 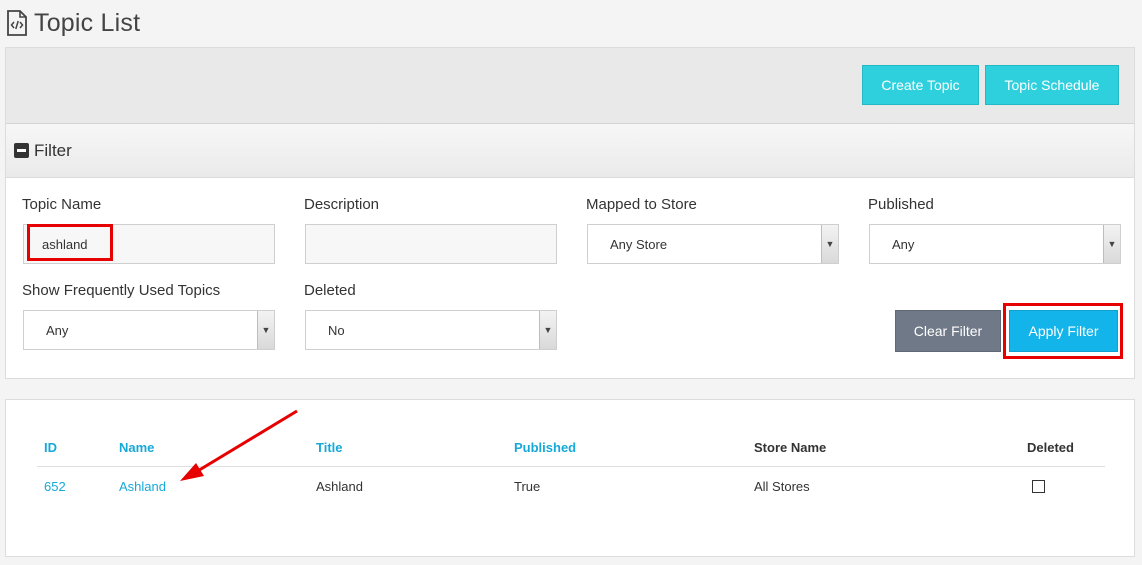 I want to click on page-header: Topic List, so click(x=571, y=23).